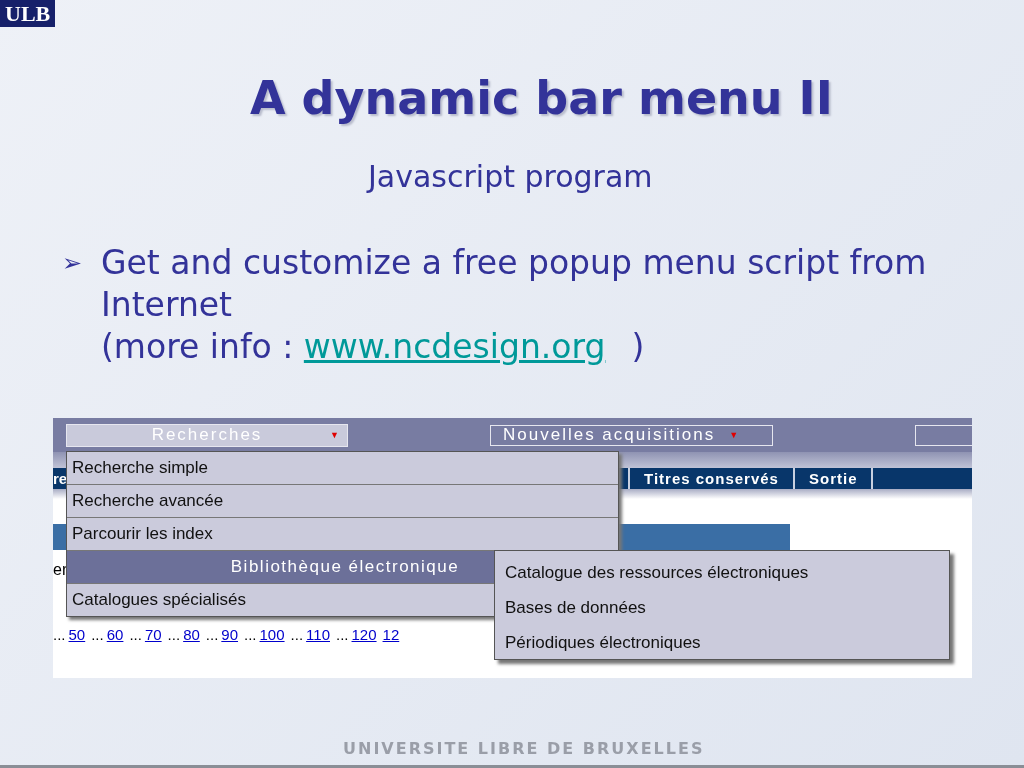 The image size is (1024, 768). I want to click on page-link: 80, so click(191, 634).